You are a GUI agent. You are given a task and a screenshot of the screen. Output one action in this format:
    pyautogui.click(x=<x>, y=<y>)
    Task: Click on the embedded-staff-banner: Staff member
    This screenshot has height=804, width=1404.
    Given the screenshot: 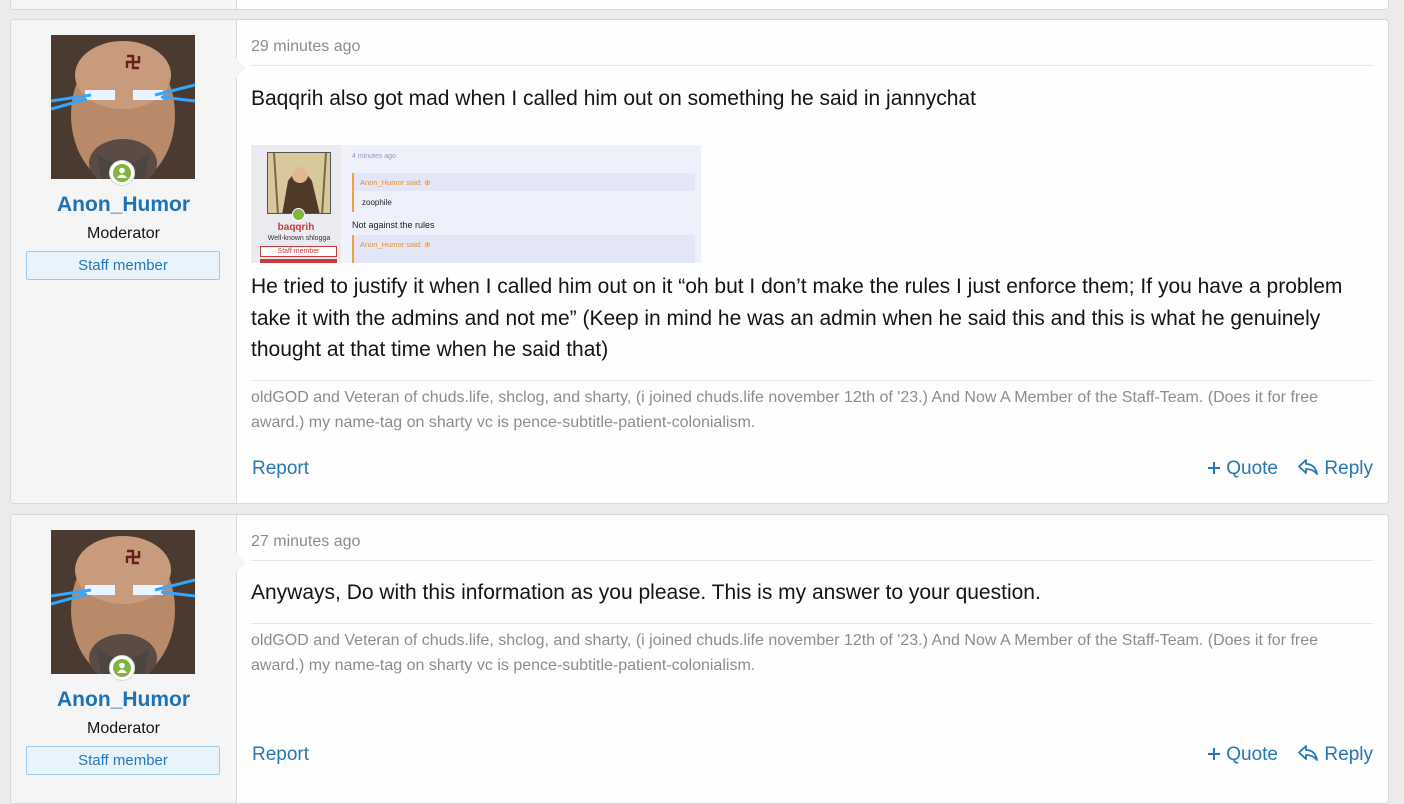 What is the action you would take?
    pyautogui.click(x=298, y=251)
    